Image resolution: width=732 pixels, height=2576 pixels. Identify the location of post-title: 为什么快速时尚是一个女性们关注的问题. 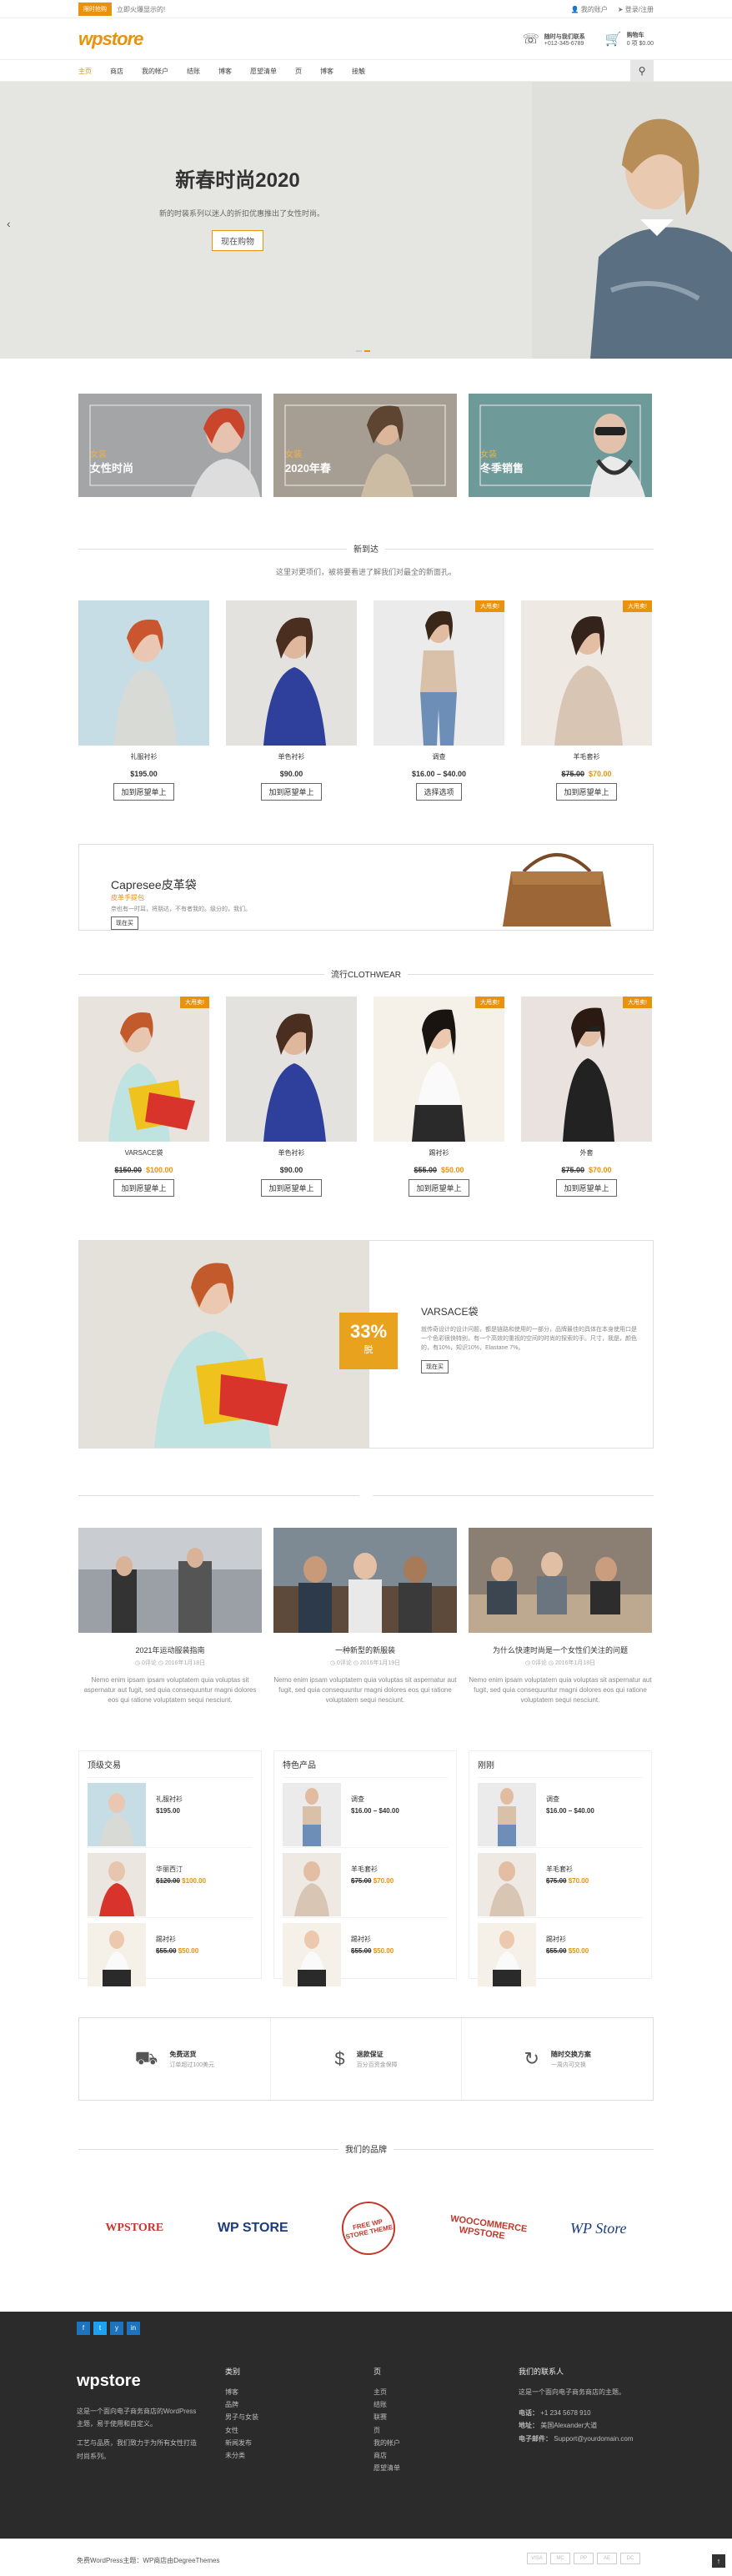
(561, 1650).